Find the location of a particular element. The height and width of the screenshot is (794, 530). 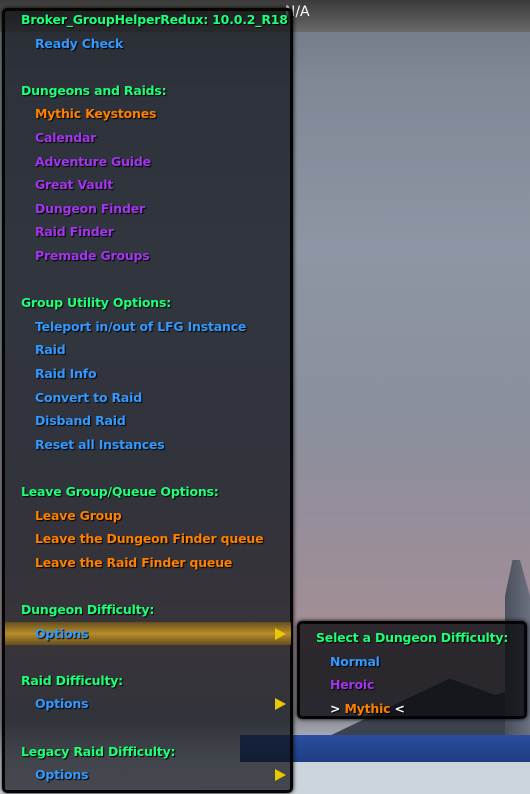

menu-item-adventure-guide: Adventure Guide is located at coordinates (78, 162).